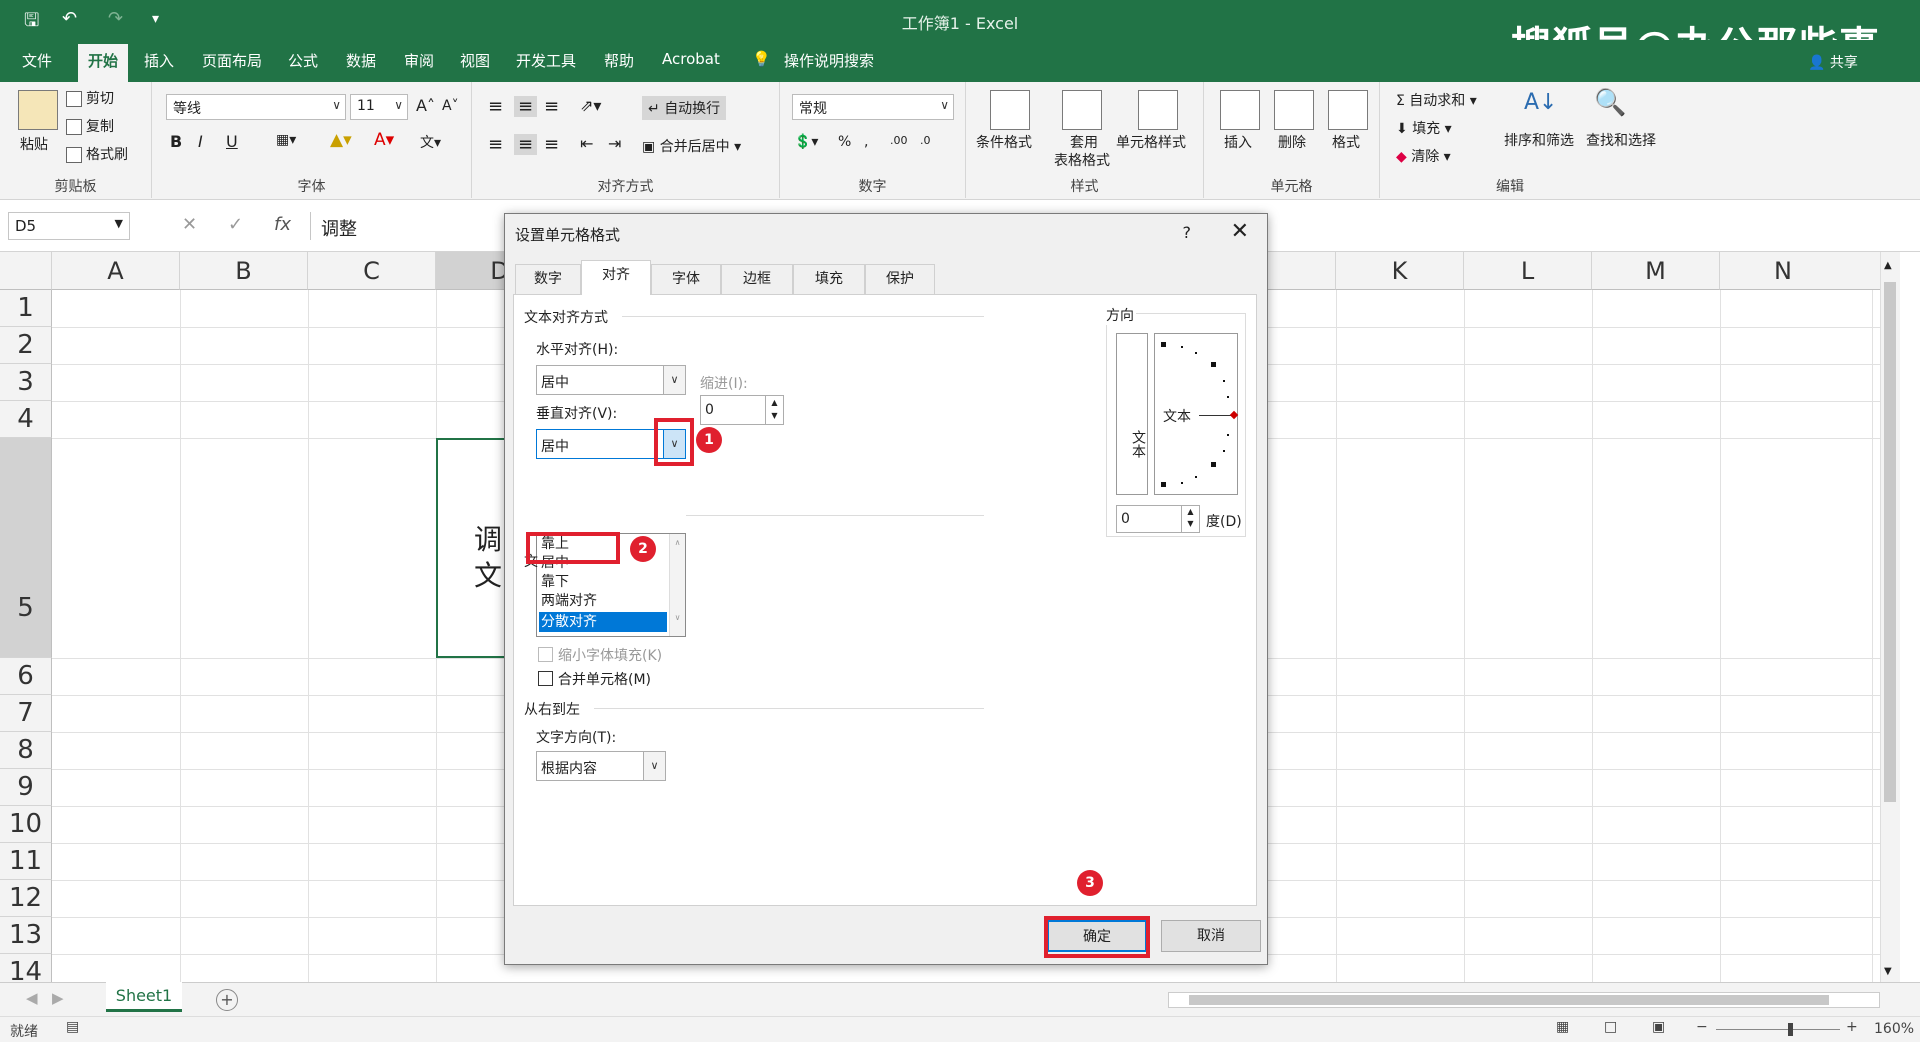  Describe the element at coordinates (1240, 231) in the screenshot. I see `close-icon: ✕` at that location.